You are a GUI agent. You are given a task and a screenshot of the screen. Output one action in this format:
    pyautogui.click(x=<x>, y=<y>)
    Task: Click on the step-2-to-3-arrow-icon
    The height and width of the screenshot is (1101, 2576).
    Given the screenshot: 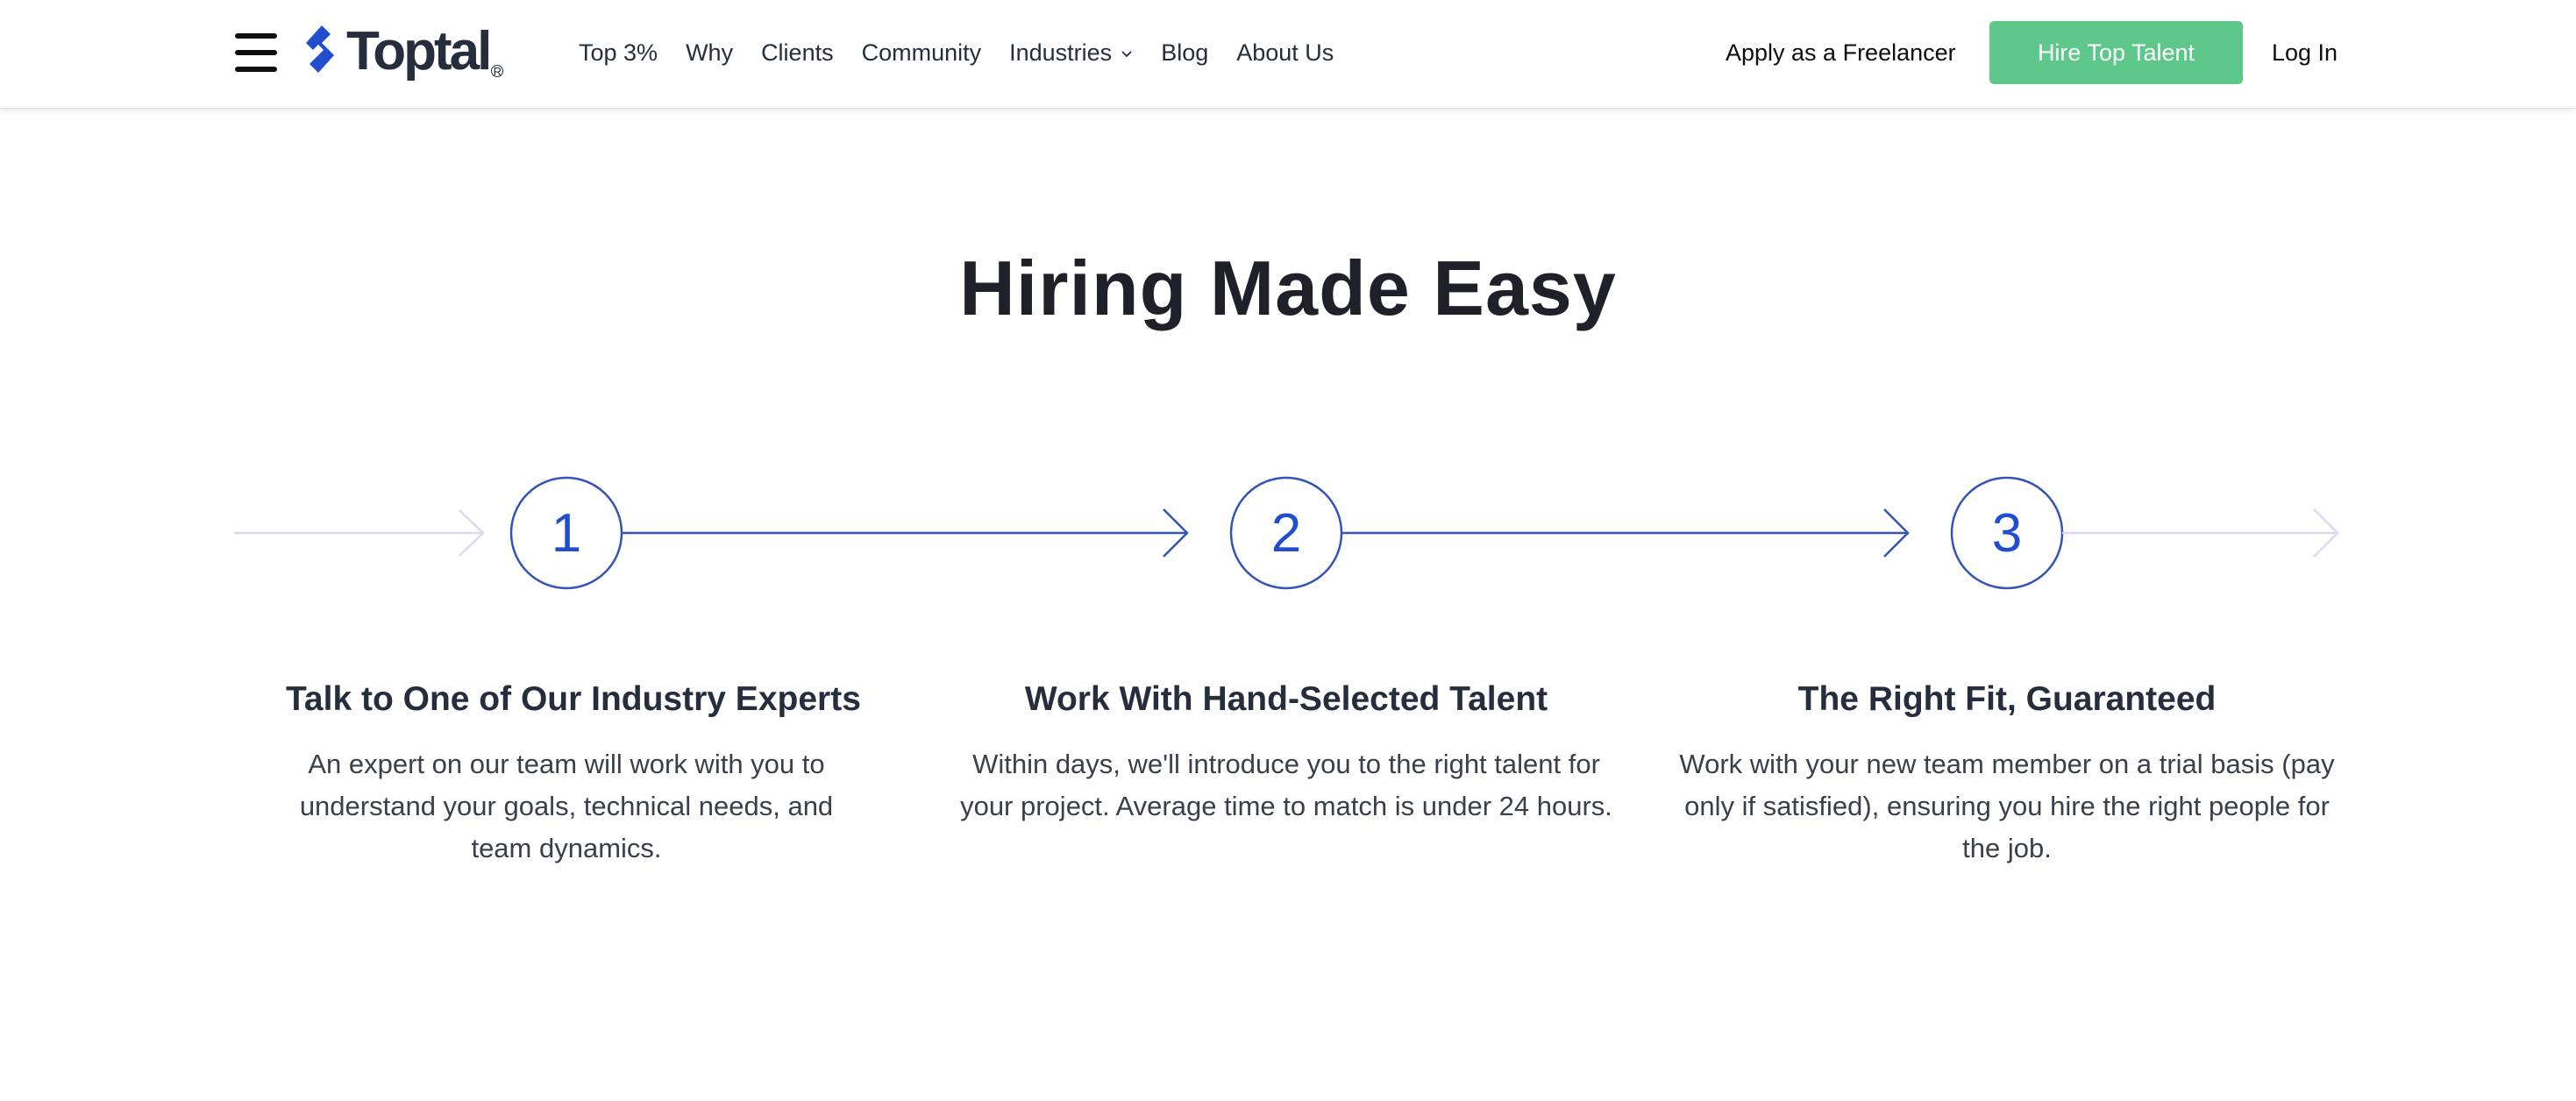 What is the action you would take?
    pyautogui.click(x=1625, y=533)
    